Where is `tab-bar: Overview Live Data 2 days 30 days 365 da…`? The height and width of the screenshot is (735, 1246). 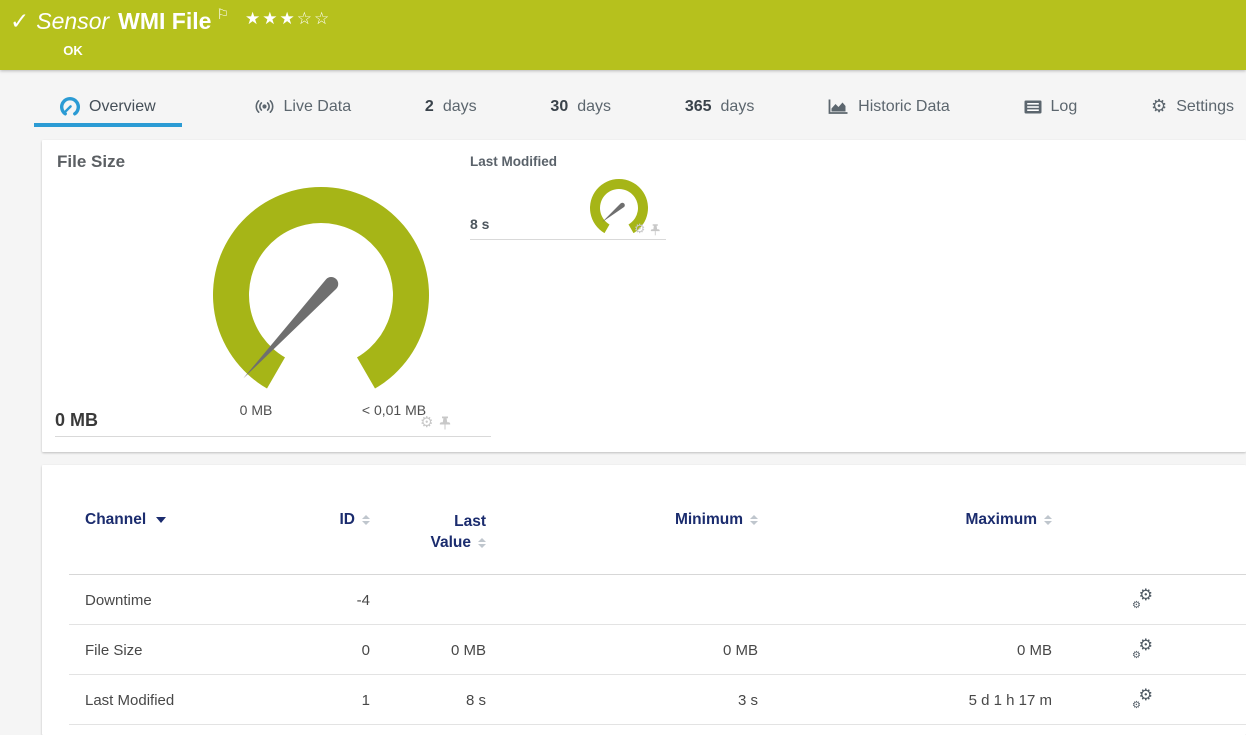 tab-bar: Overview Live Data 2 days 30 days 365 da… is located at coordinates (623, 98).